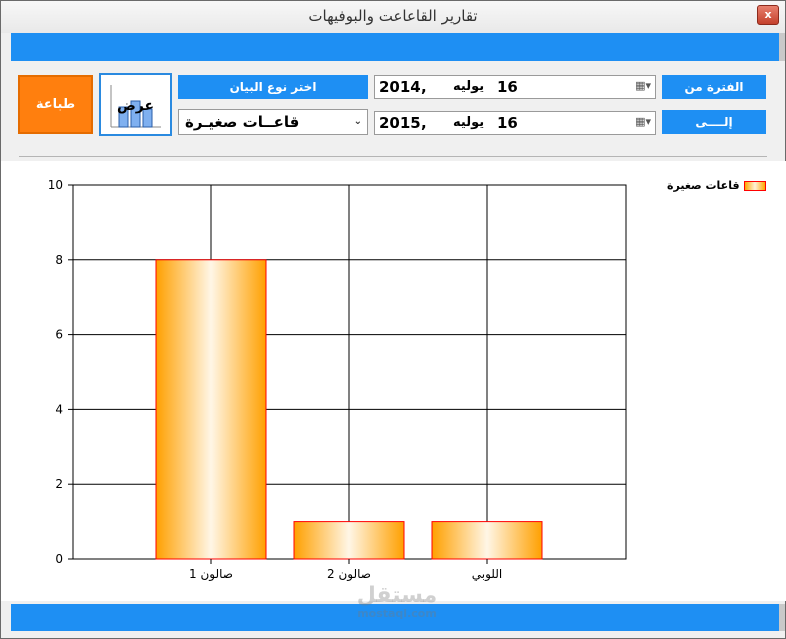  Describe the element at coordinates (400, 123) in the screenshot. I see `date-to-year: 2015` at that location.